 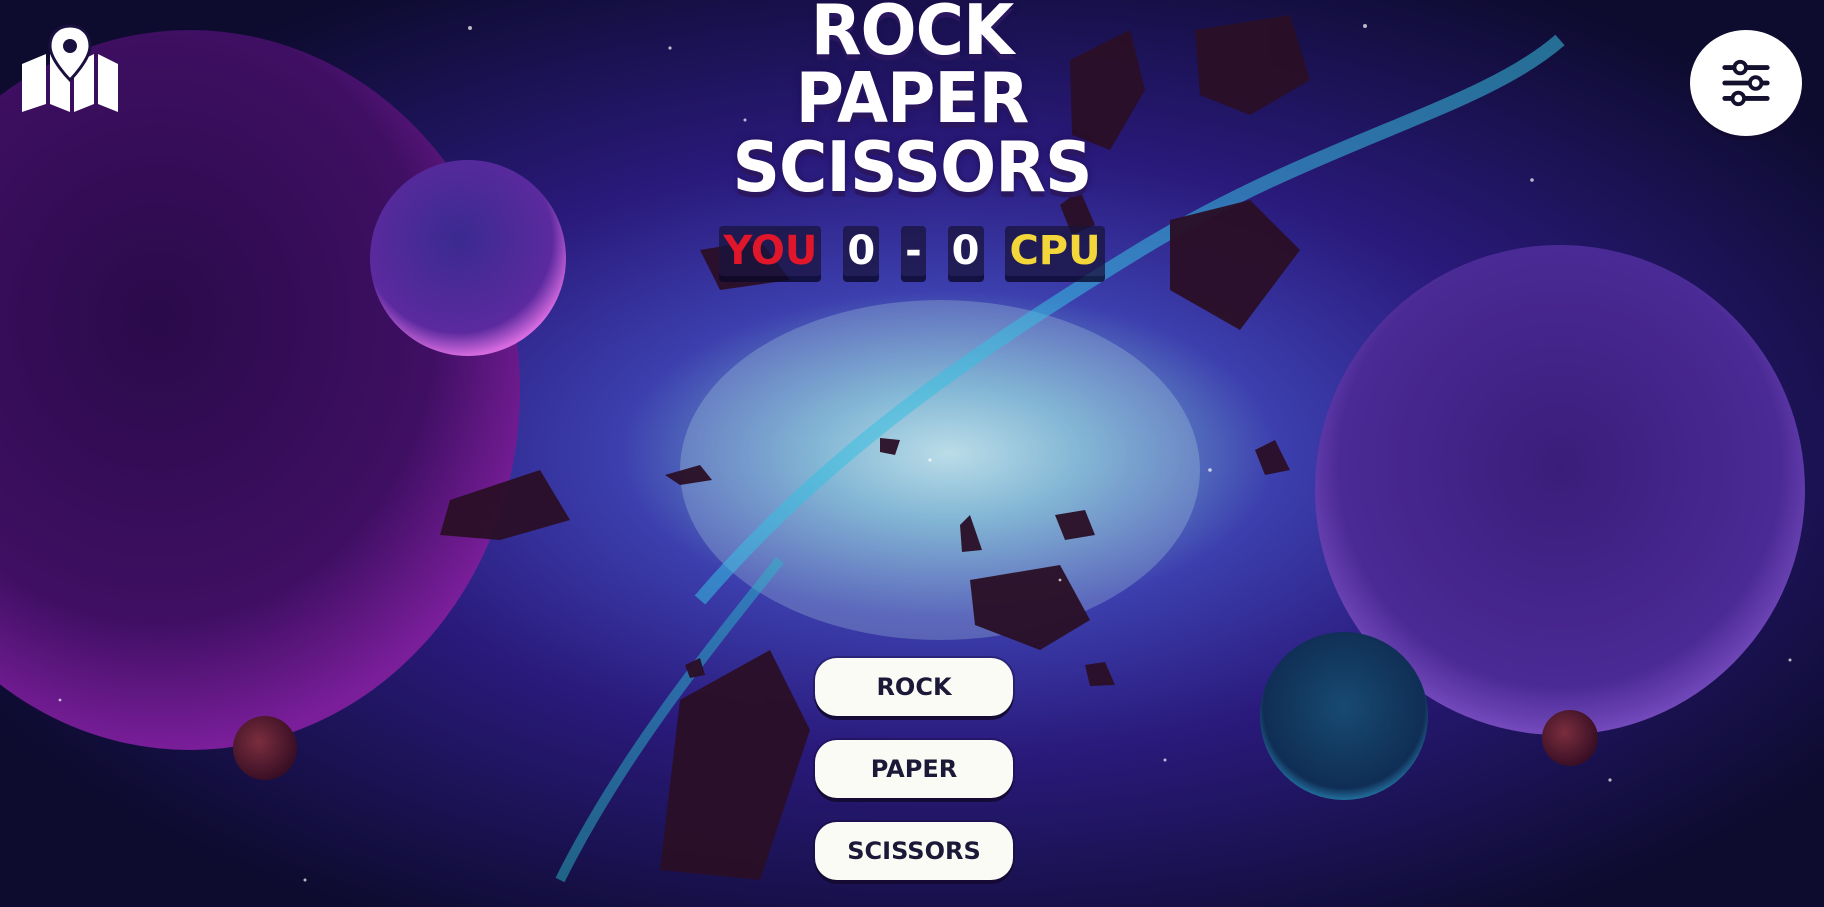 I want to click on cpu-label: CPU, so click(x=1055, y=251).